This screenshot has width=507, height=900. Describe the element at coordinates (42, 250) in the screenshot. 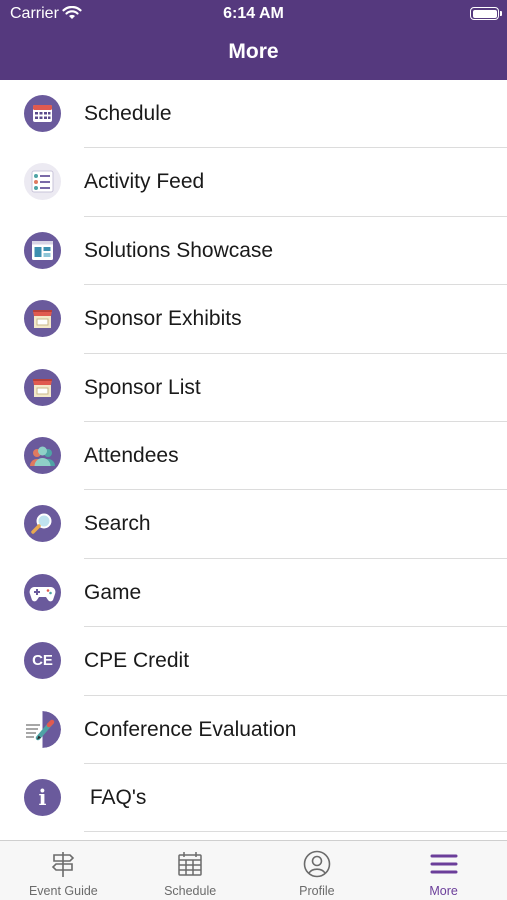

I see `showcase-icon` at that location.